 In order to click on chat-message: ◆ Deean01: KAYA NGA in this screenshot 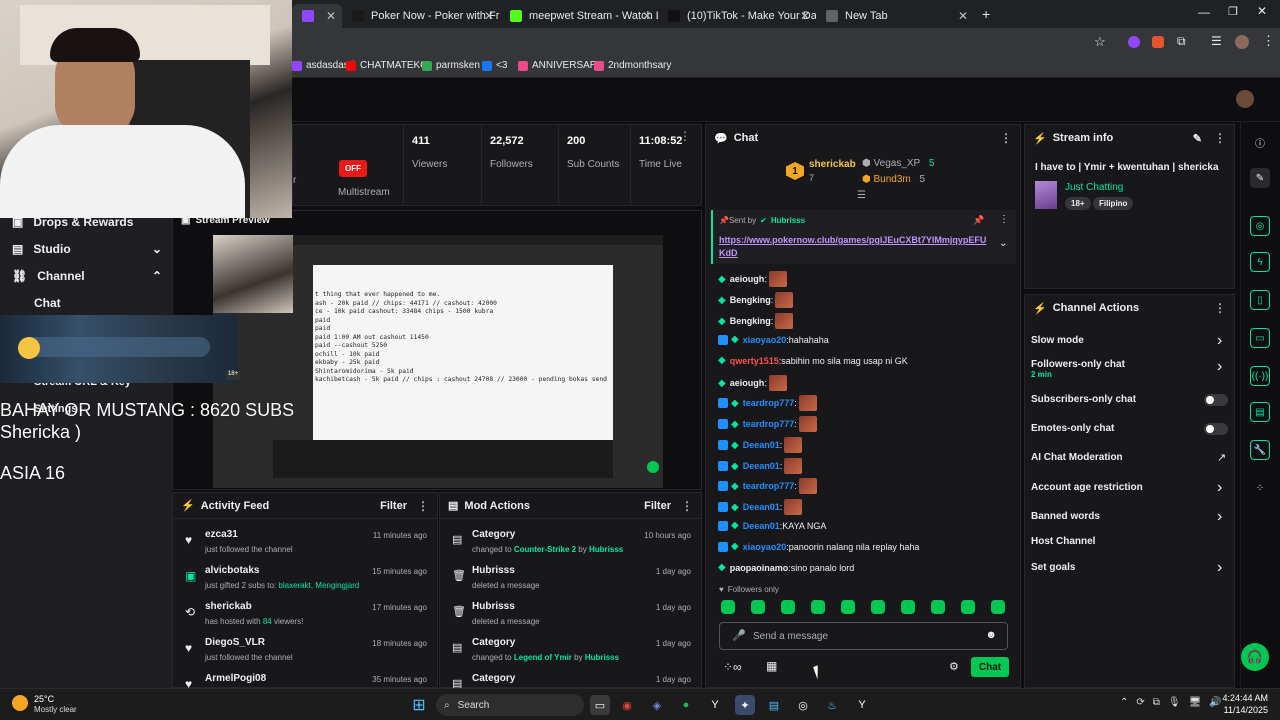, I will do `click(772, 525)`.